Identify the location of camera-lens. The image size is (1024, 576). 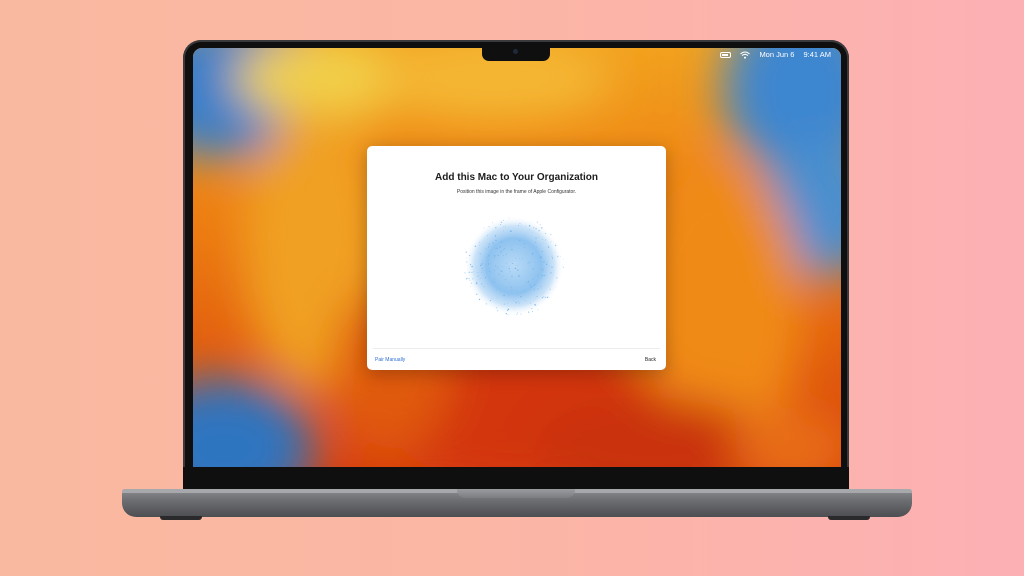
(515, 51).